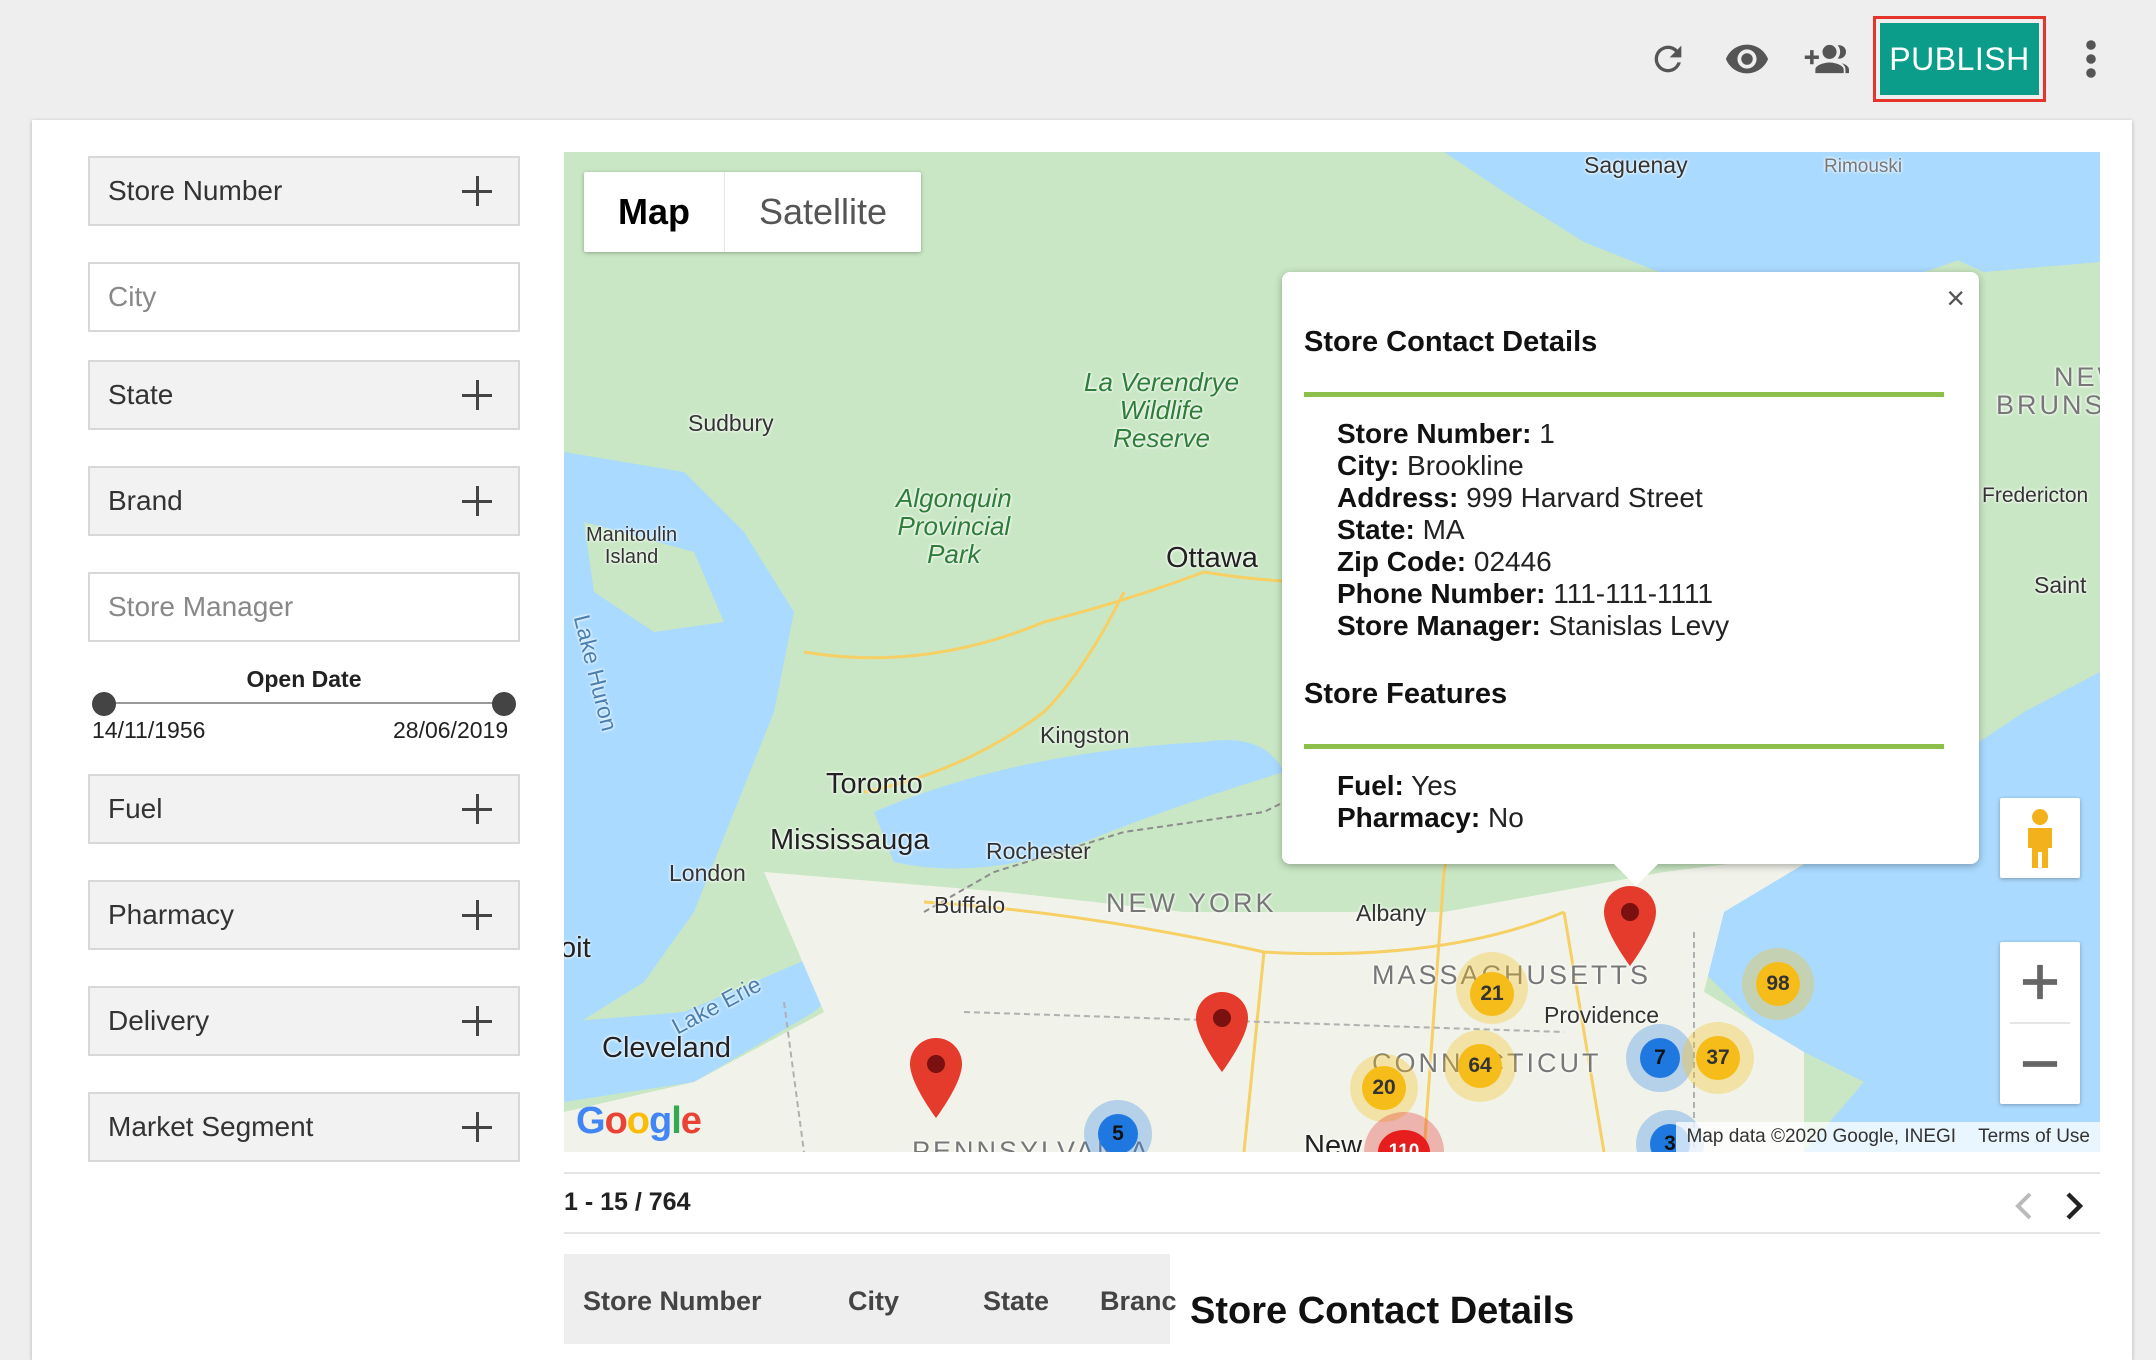 The image size is (2156, 1360). Describe the element at coordinates (1633, 593) in the screenshot. I see `field-value: 111-111-1111` at that location.